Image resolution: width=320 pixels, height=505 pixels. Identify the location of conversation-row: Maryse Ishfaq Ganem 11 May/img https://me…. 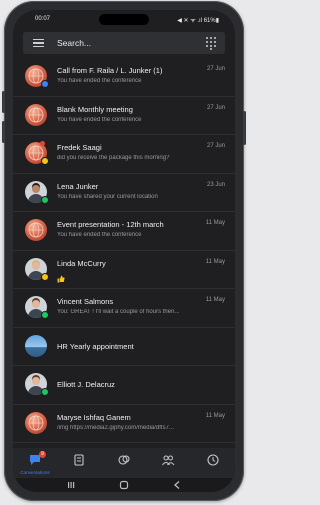
(124, 424).